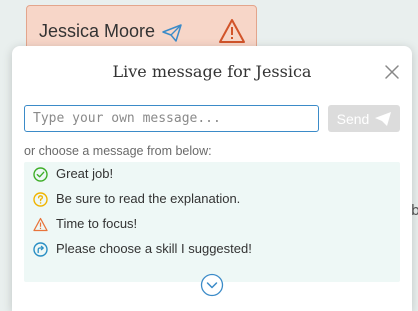 Image resolution: width=418 pixels, height=311 pixels. What do you see at coordinates (353, 118) in the screenshot?
I see `send-button-label: Send` at bounding box center [353, 118].